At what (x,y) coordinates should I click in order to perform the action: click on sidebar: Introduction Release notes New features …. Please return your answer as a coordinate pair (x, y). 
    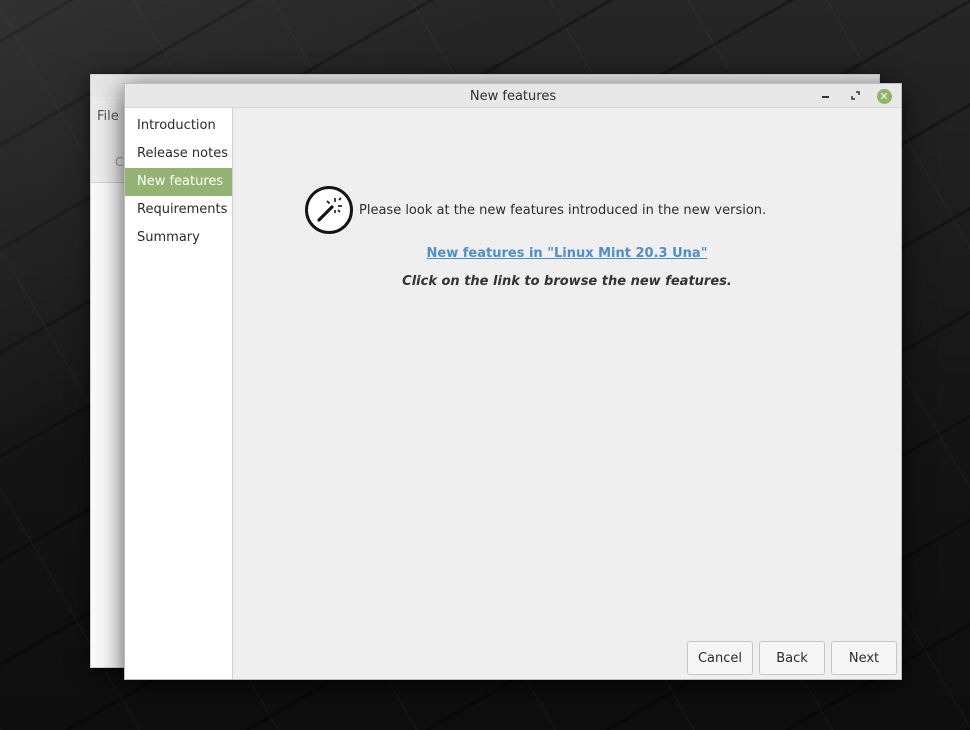
    Looking at the image, I should click on (179, 393).